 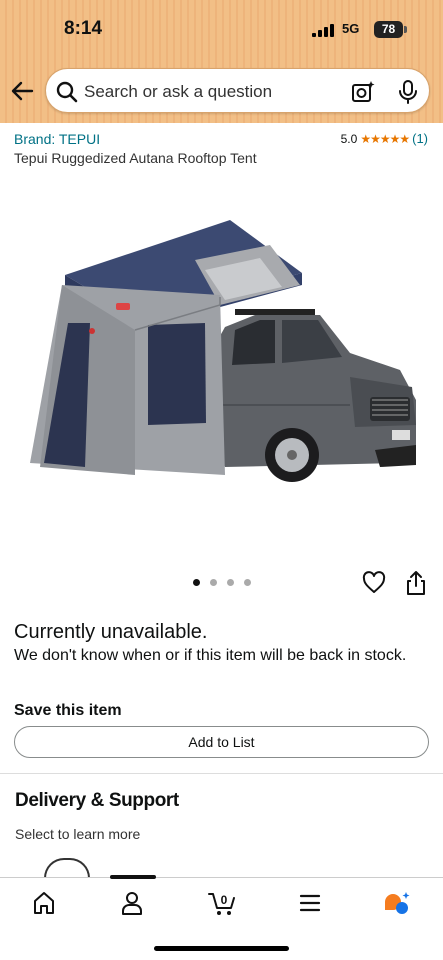 I want to click on heart-icon, so click(x=374, y=583).